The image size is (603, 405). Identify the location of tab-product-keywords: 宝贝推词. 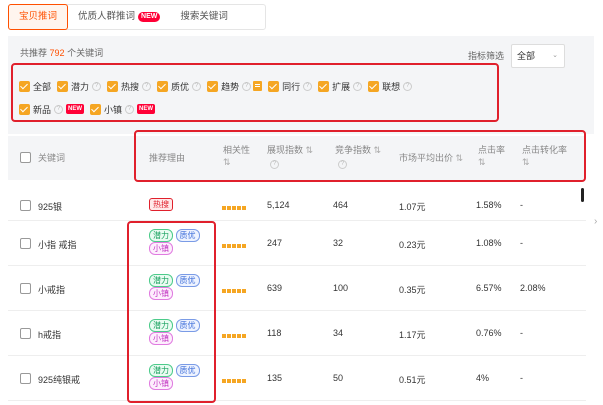
(38, 17).